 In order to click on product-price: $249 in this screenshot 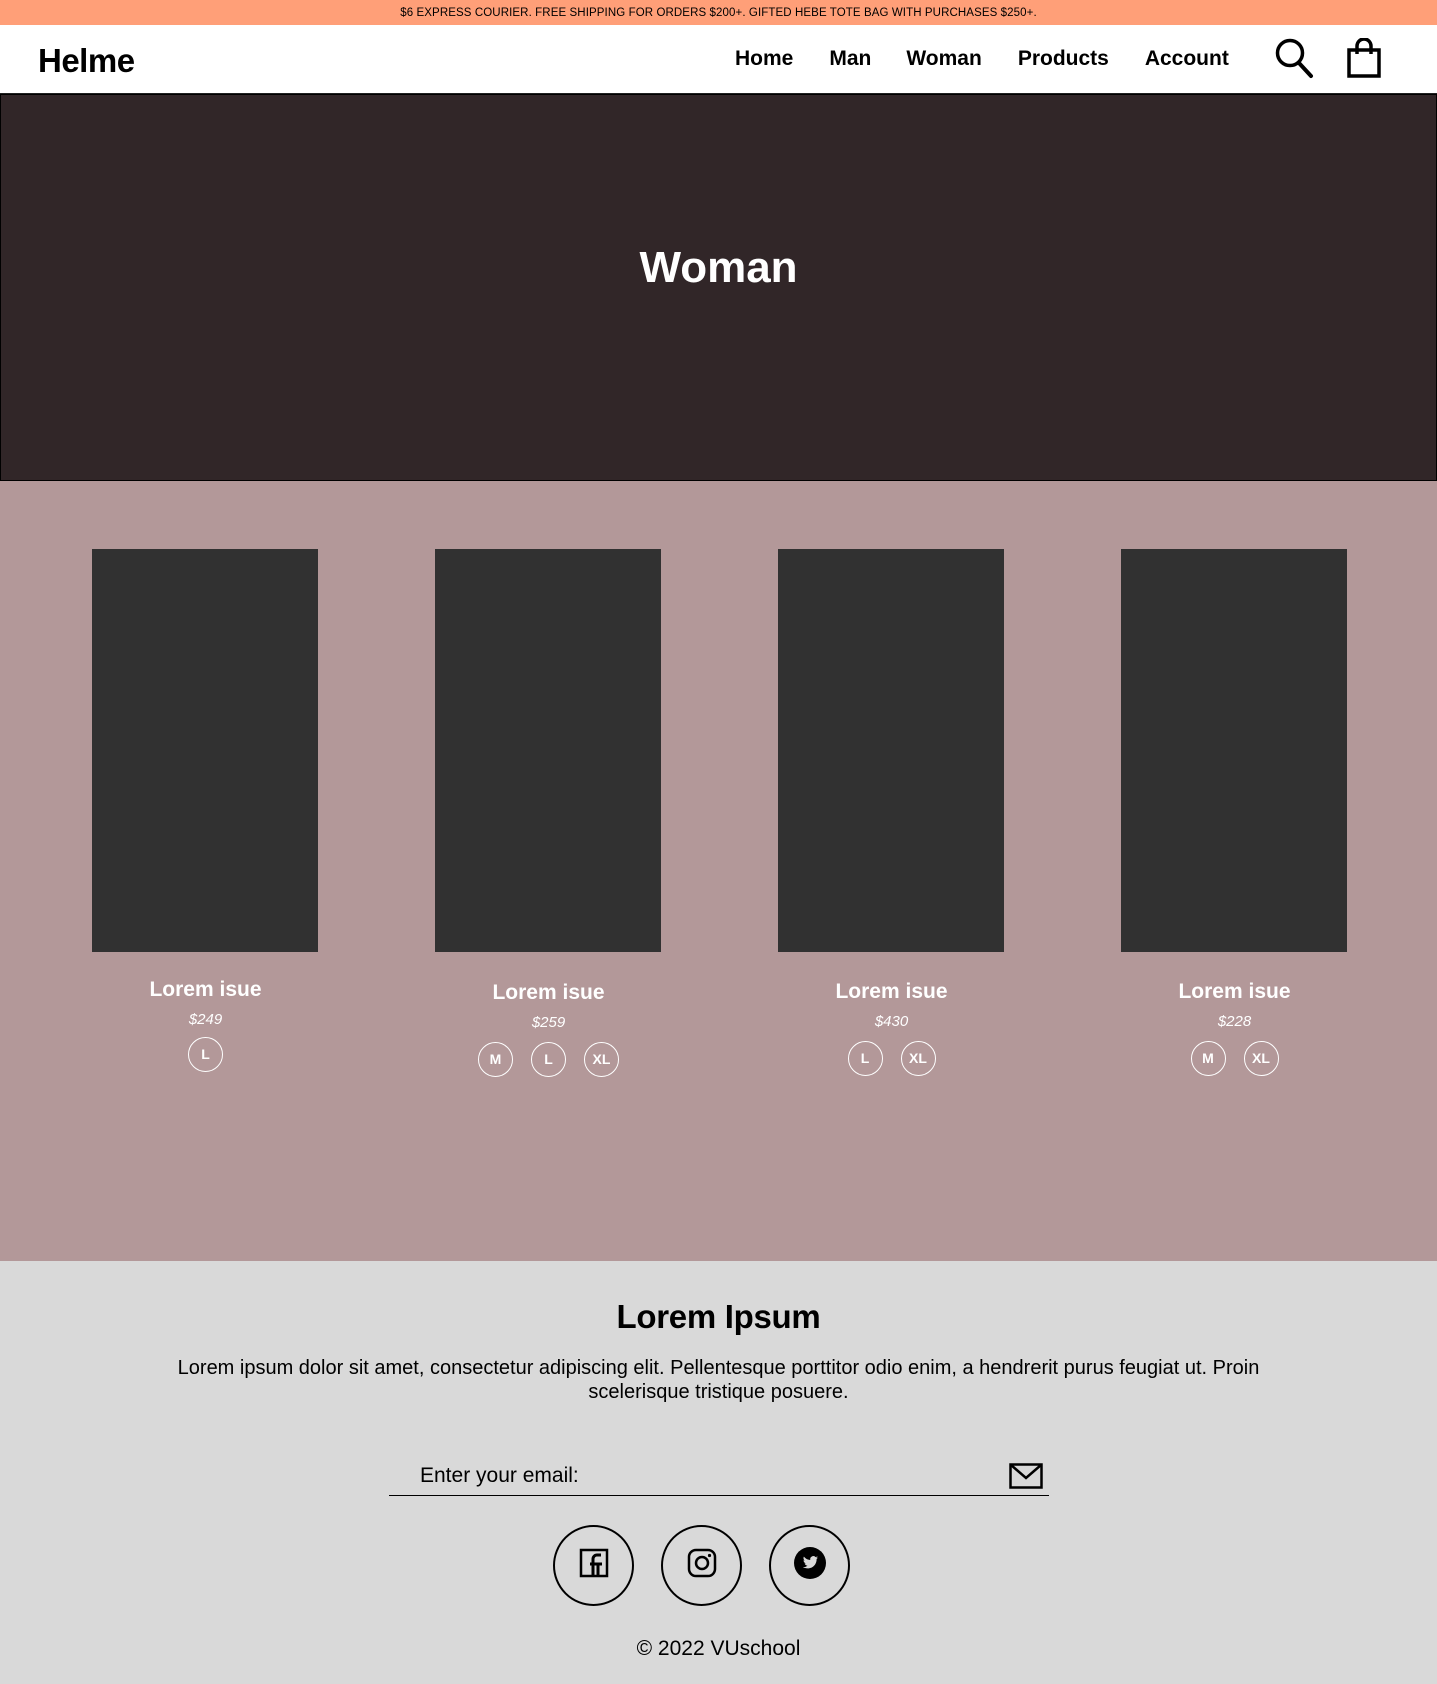, I will do `click(205, 1019)`.